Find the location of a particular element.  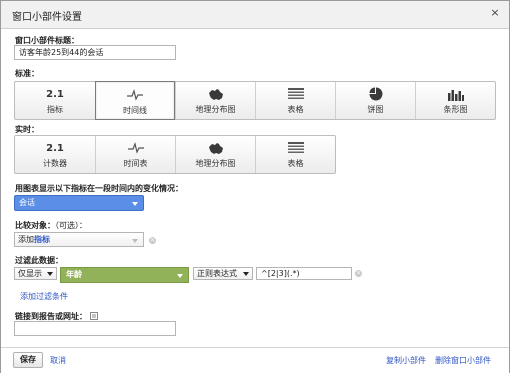

metric-select-value: 会话 is located at coordinates (27, 202).